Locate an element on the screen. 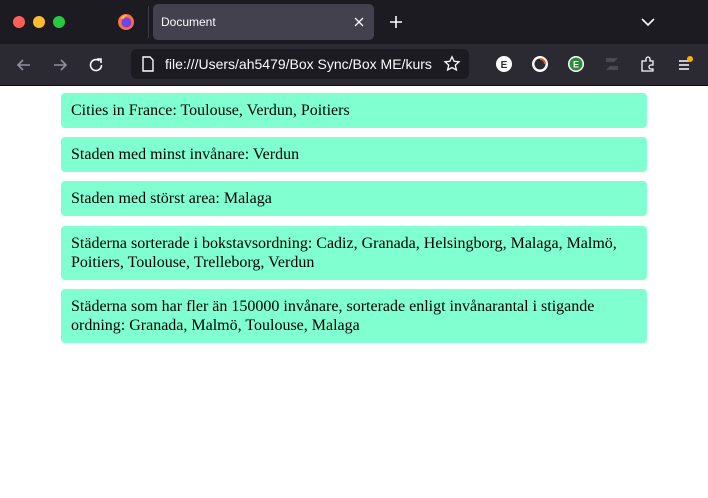 Image resolution: width=708 pixels, height=498 pixels. page-icon is located at coordinates (148, 64).